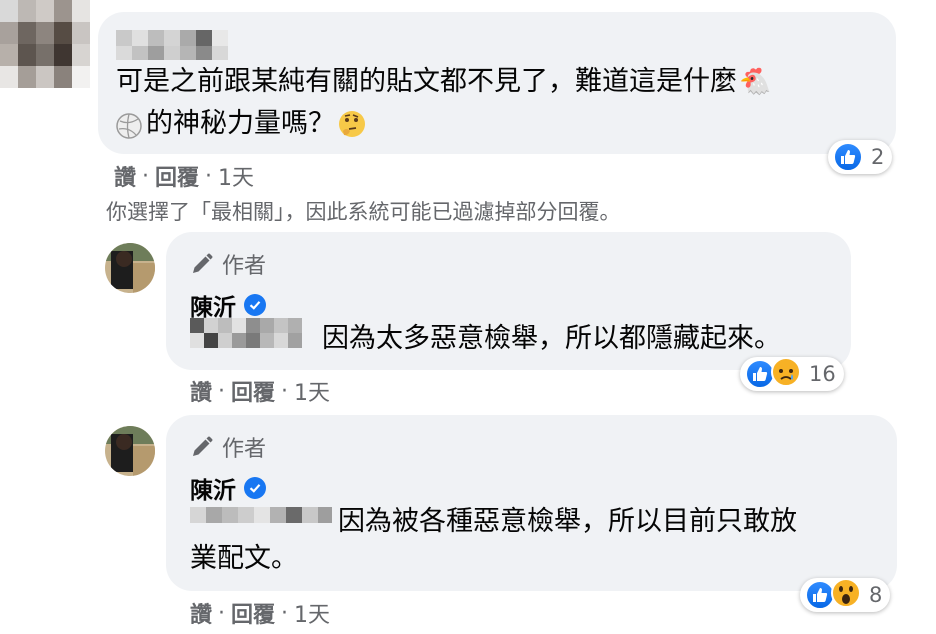 The image size is (936, 634). Describe the element at coordinates (786, 374) in the screenshot. I see `sad-icon` at that location.